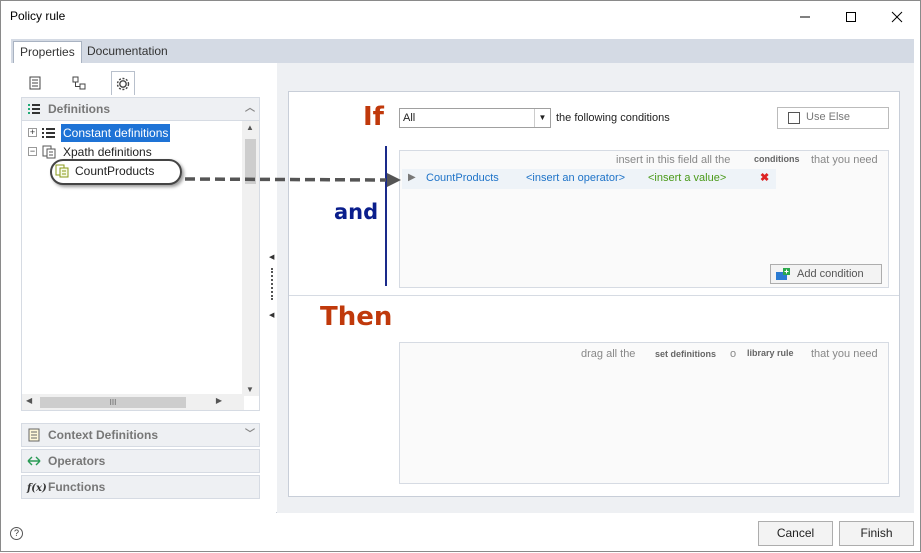 The height and width of the screenshot is (553, 921). I want to click on document-view-button, so click(35, 83).